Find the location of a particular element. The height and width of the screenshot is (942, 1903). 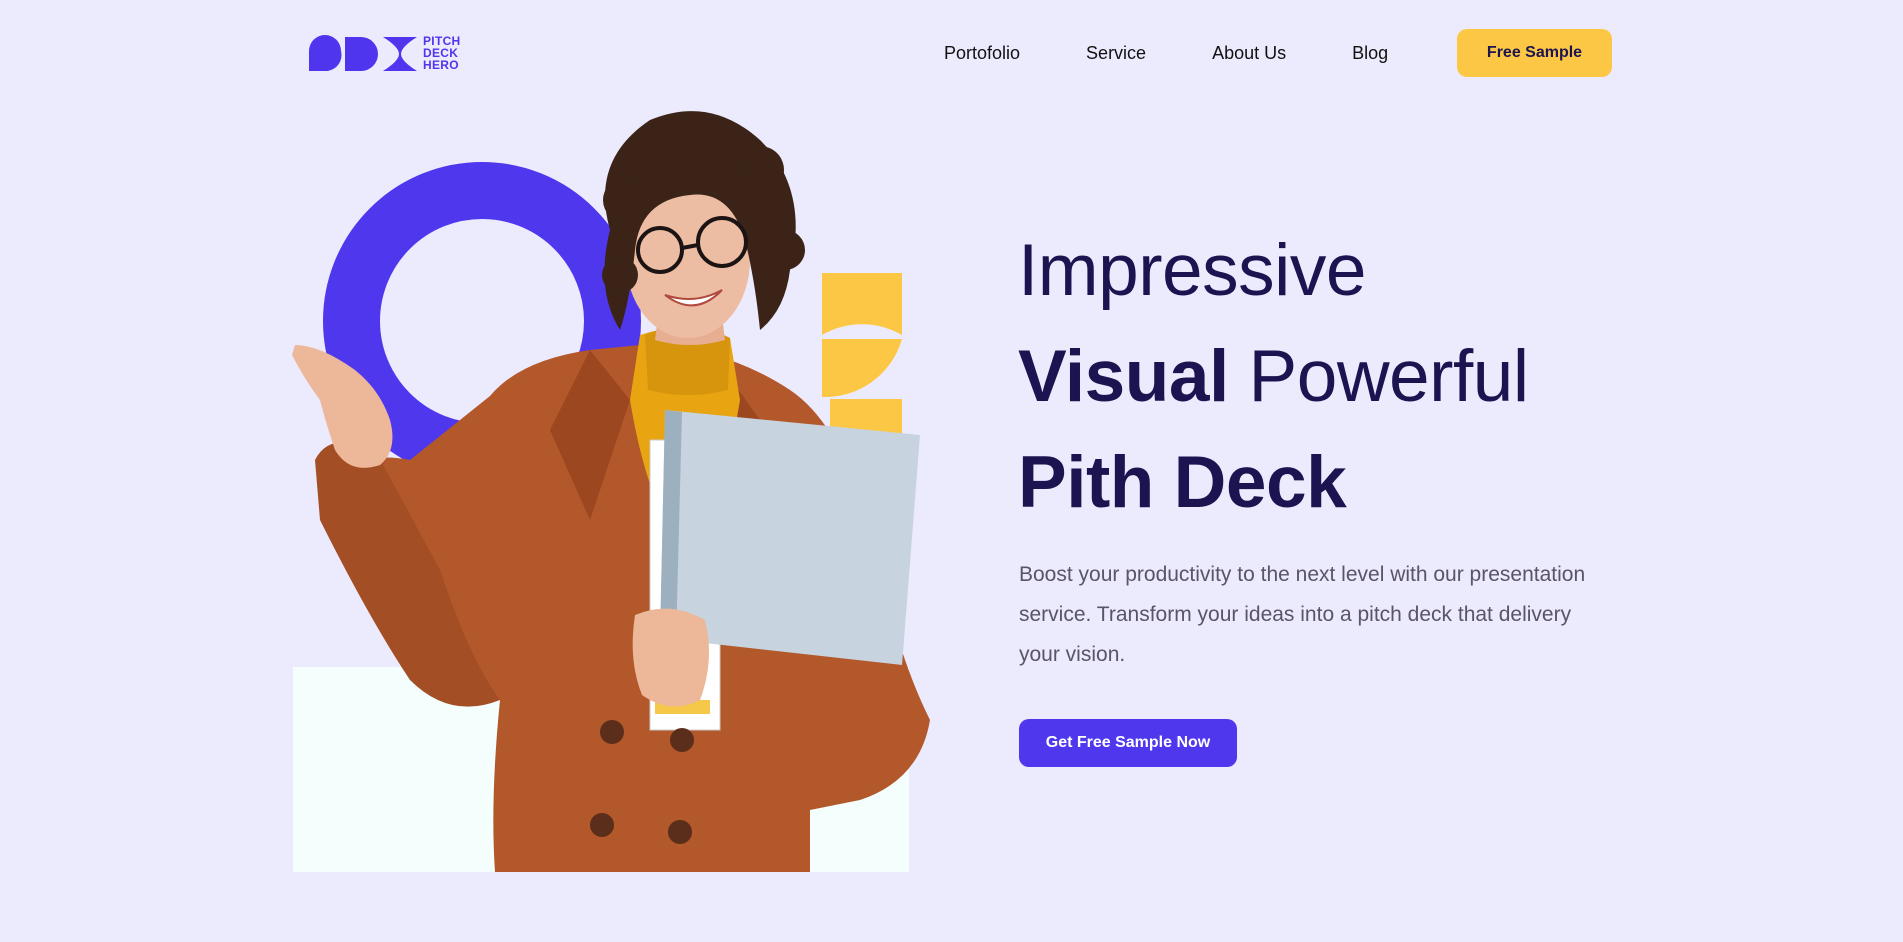

headline-line-3: Pith Deck is located at coordinates (1182, 482).